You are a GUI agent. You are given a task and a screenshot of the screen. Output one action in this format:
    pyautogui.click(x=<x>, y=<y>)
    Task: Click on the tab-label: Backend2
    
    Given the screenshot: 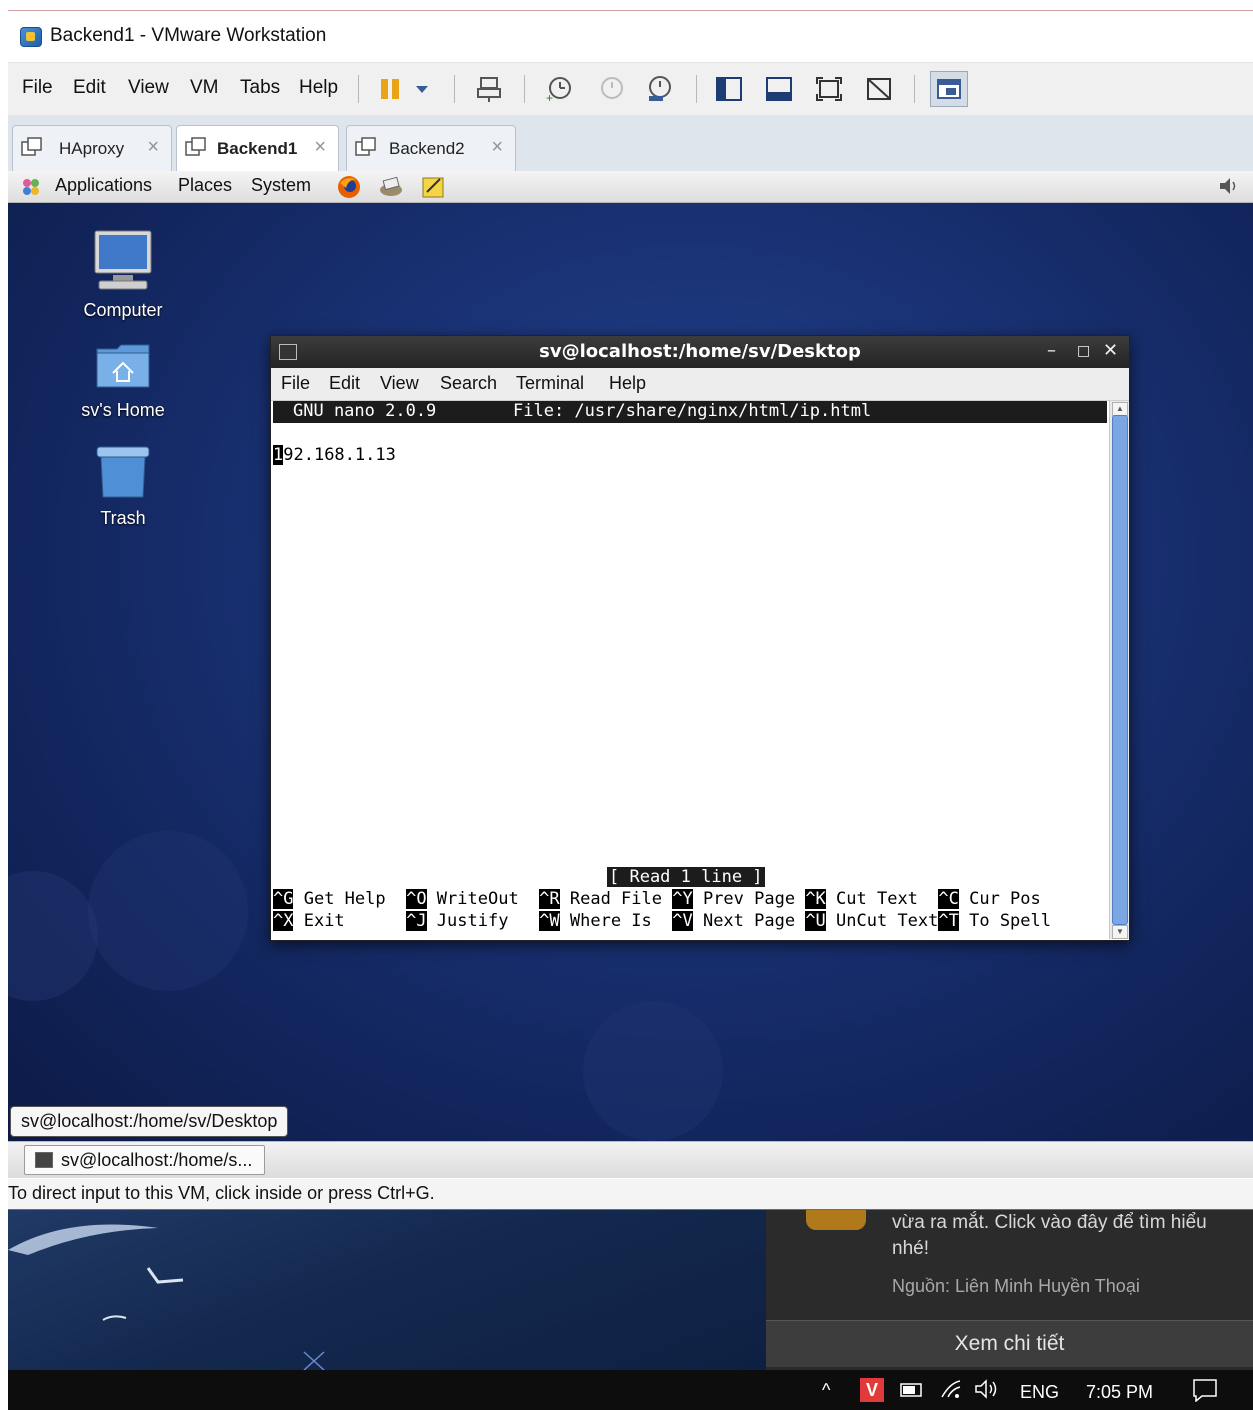 What is the action you would take?
    pyautogui.click(x=427, y=148)
    